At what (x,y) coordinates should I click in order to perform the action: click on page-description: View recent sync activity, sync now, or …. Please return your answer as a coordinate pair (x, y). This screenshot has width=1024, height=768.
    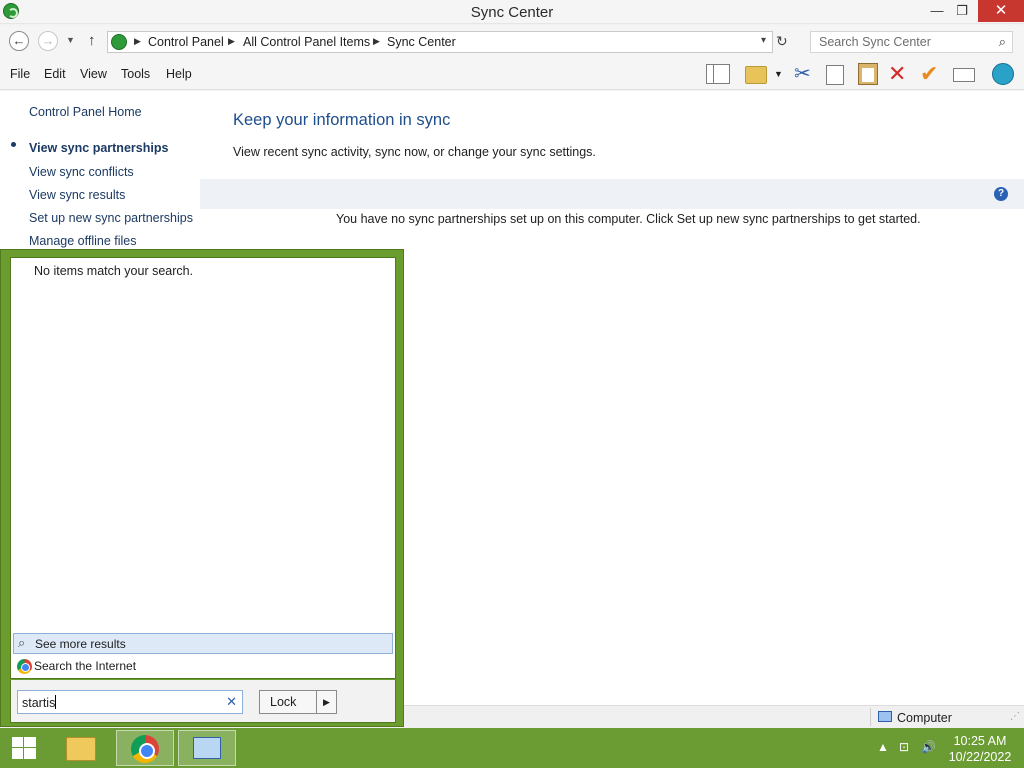
    Looking at the image, I should click on (414, 152).